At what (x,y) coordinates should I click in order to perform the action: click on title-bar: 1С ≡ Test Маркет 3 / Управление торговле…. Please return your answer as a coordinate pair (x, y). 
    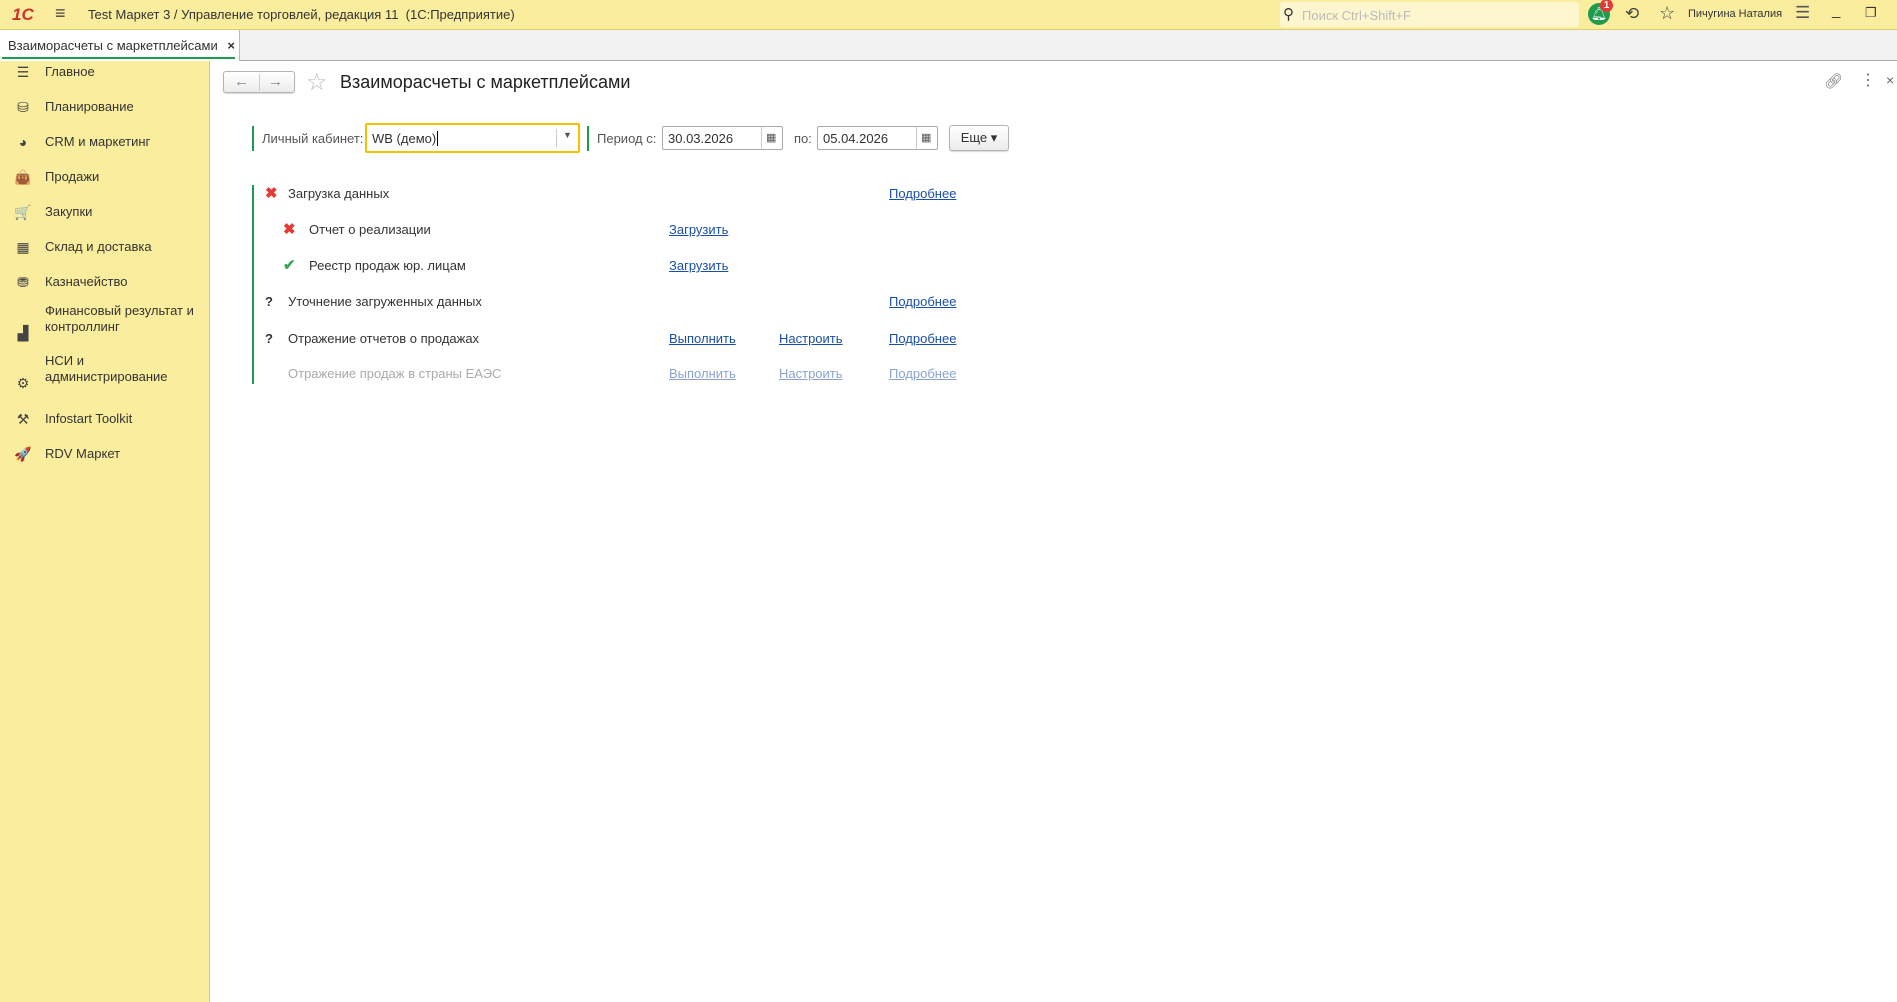
    Looking at the image, I should click on (948, 15).